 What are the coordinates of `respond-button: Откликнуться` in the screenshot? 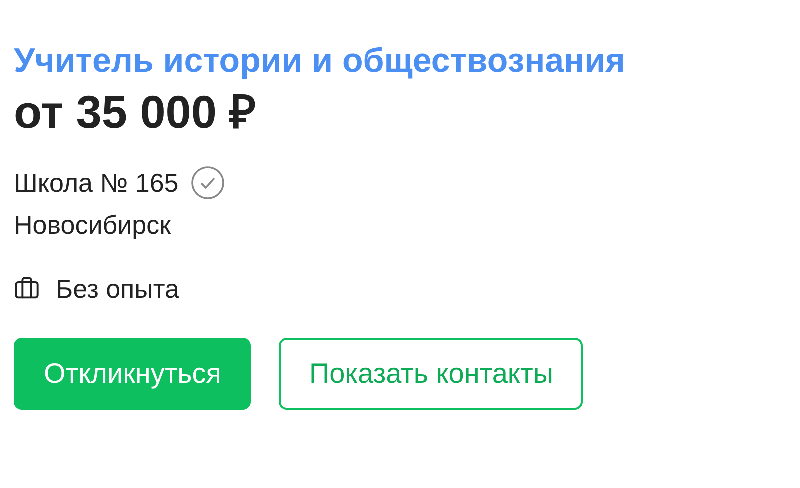 It's located at (133, 374).